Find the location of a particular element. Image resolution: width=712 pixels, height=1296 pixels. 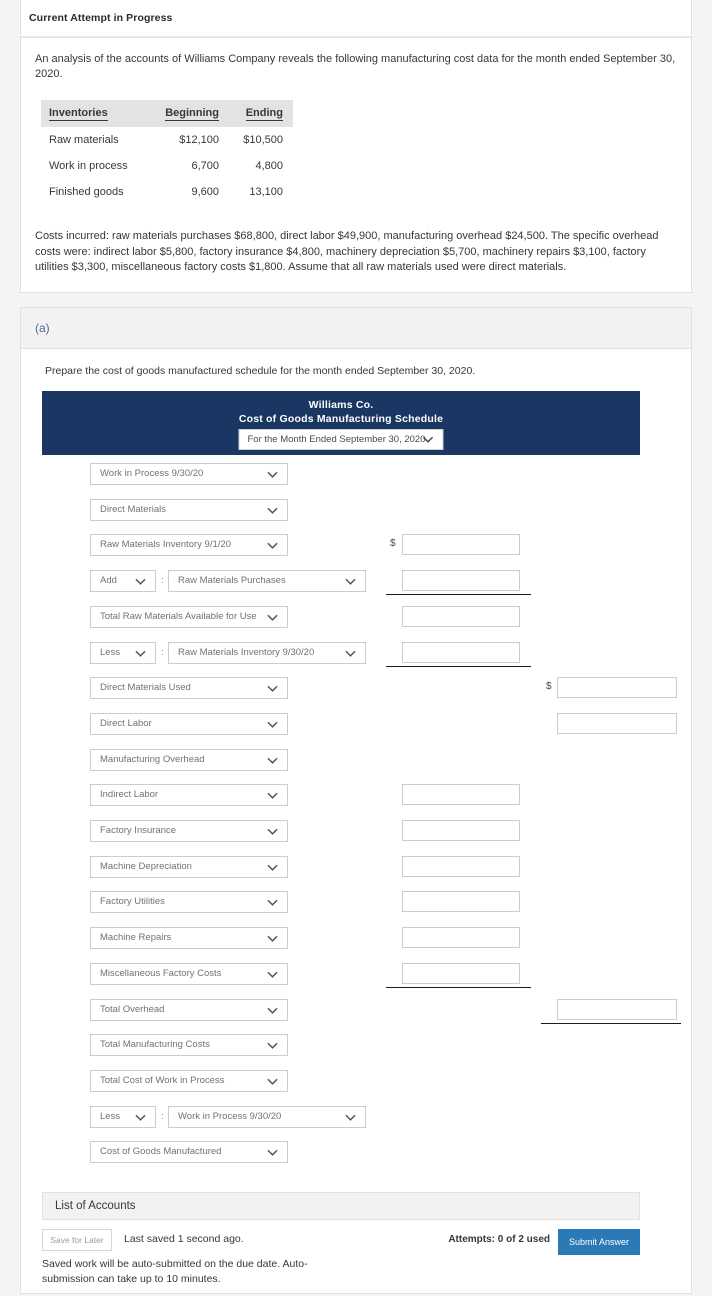

currency-symbol: $ is located at coordinates (393, 543).